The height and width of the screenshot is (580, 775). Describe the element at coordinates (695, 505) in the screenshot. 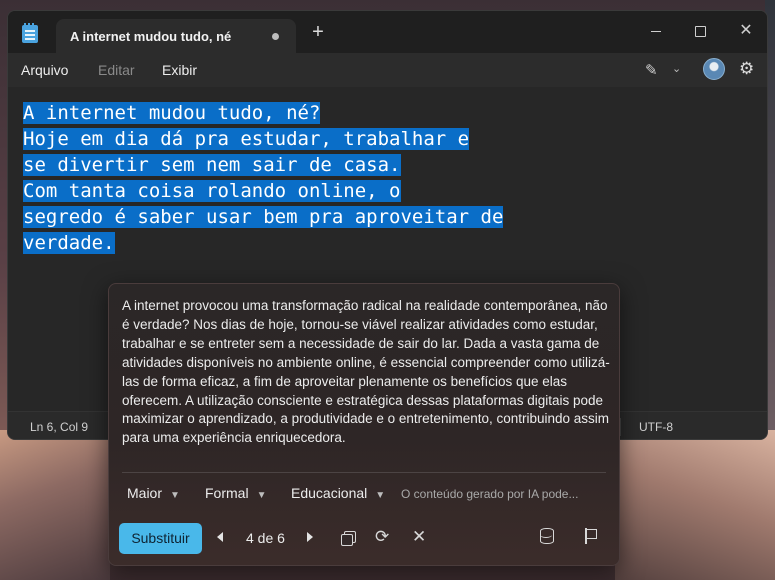

I see `desktop-wallpaper-right` at that location.